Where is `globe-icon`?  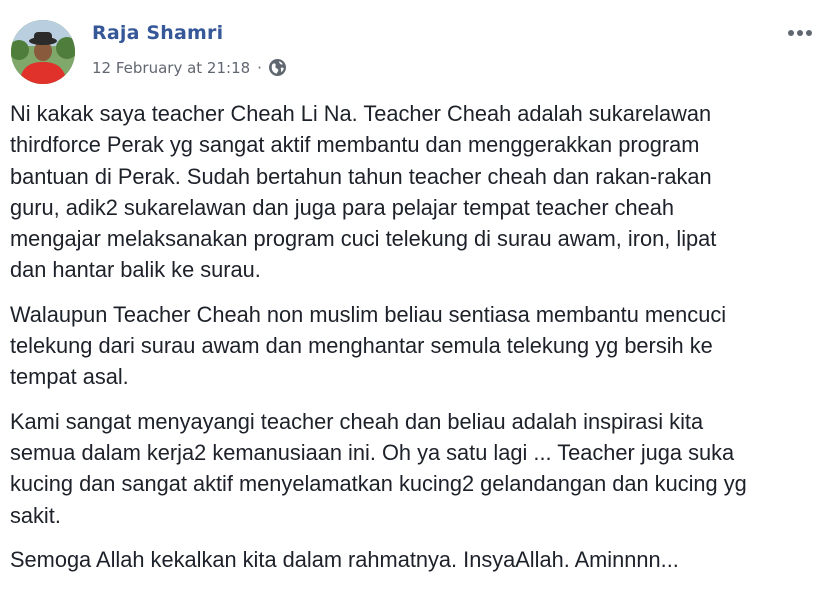
globe-icon is located at coordinates (277, 67).